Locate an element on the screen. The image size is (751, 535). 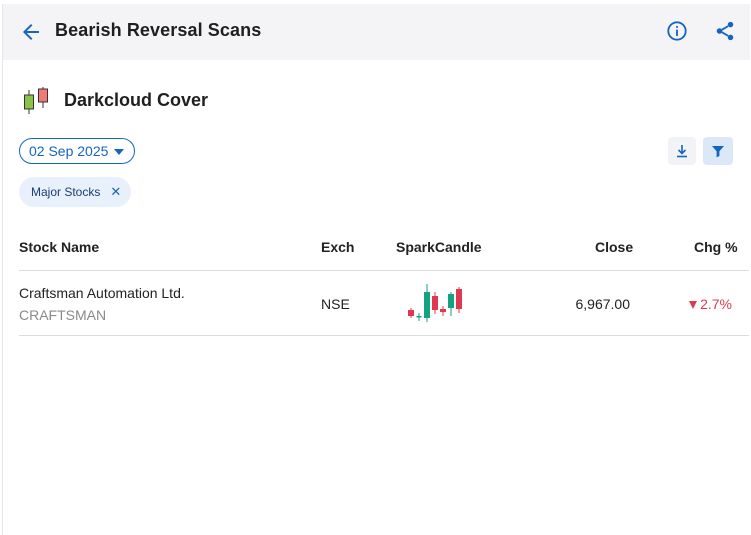
page-title: Bearish Reversal Scans is located at coordinates (158, 30).